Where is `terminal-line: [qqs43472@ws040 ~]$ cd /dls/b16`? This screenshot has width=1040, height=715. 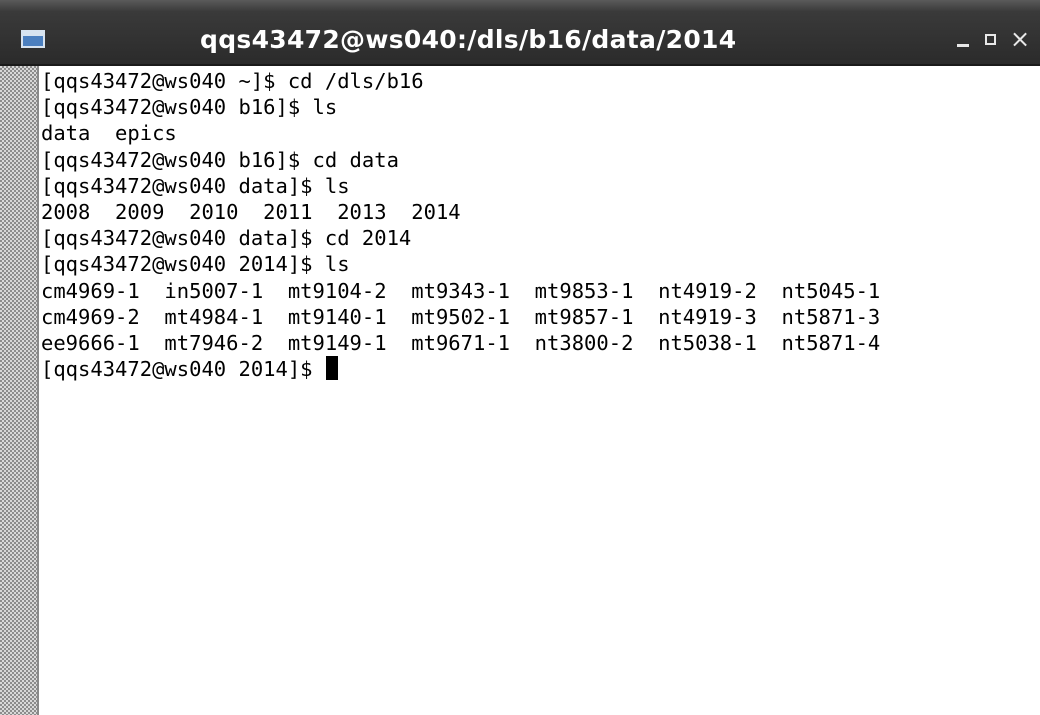 terminal-line: [qqs43472@ws040 ~]$ cd /dls/b16 is located at coordinates (232, 81).